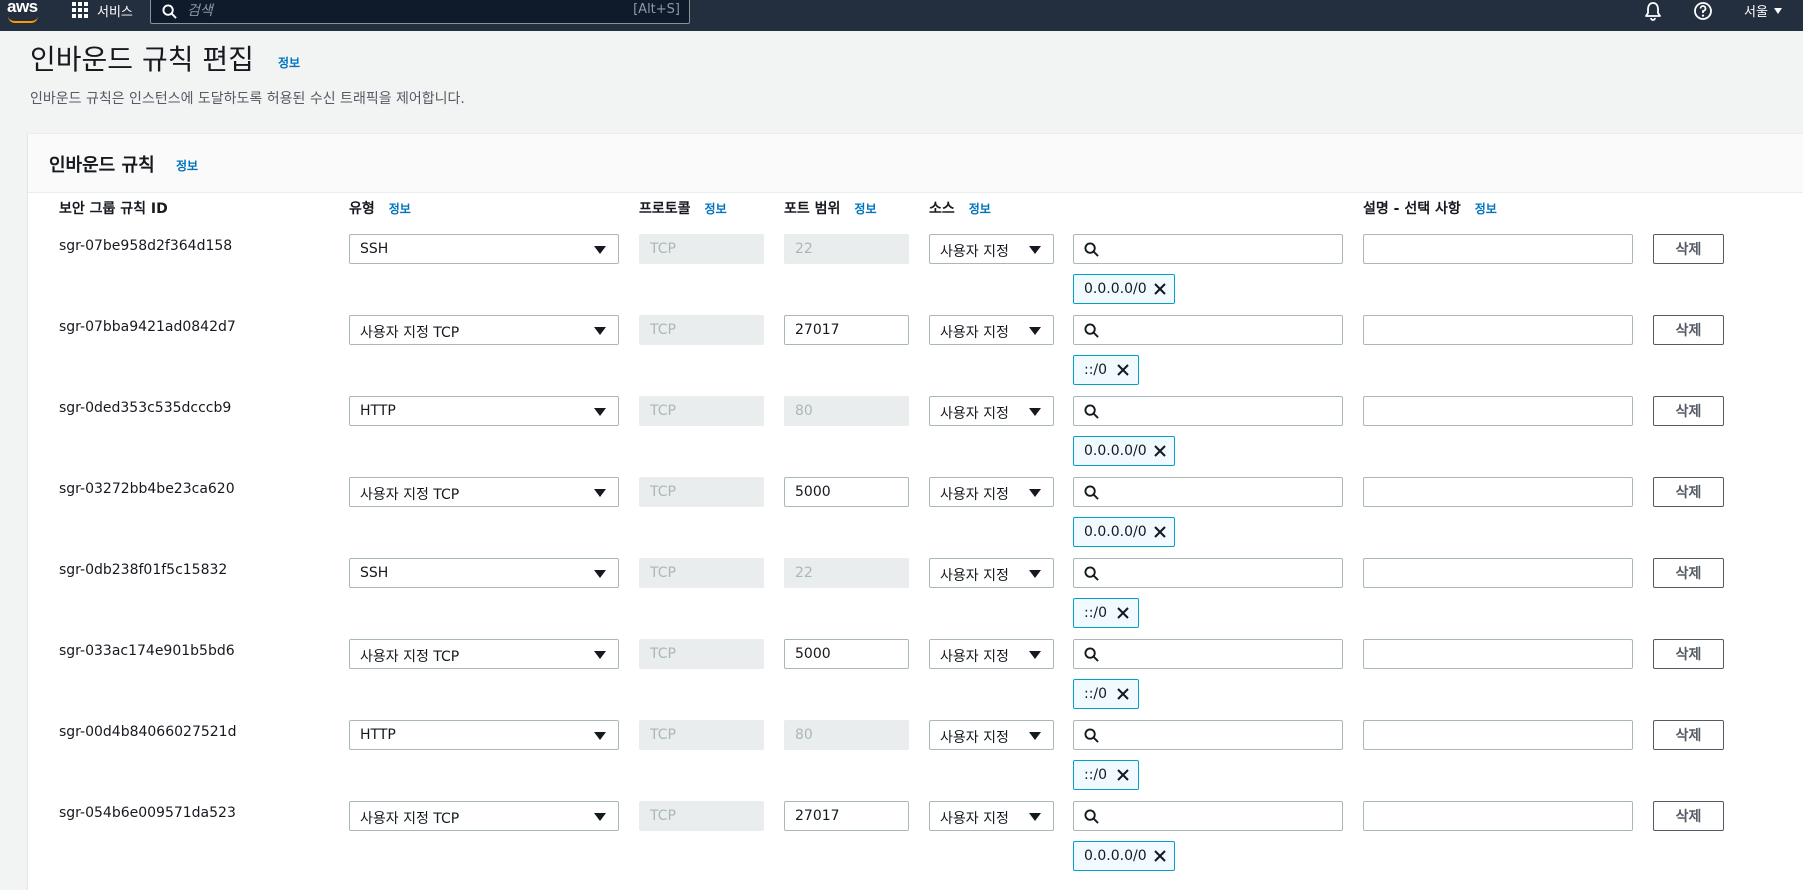 The image size is (1803, 890). Describe the element at coordinates (24, 11) in the screenshot. I see `aws-logo: aws` at that location.